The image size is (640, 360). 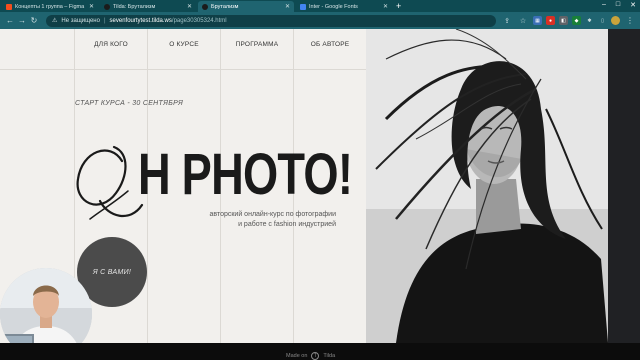 I want to click on course-start-text: СТАРТ КУРСА - 30 СЕНТЯБРЯ, so click(x=129, y=103).